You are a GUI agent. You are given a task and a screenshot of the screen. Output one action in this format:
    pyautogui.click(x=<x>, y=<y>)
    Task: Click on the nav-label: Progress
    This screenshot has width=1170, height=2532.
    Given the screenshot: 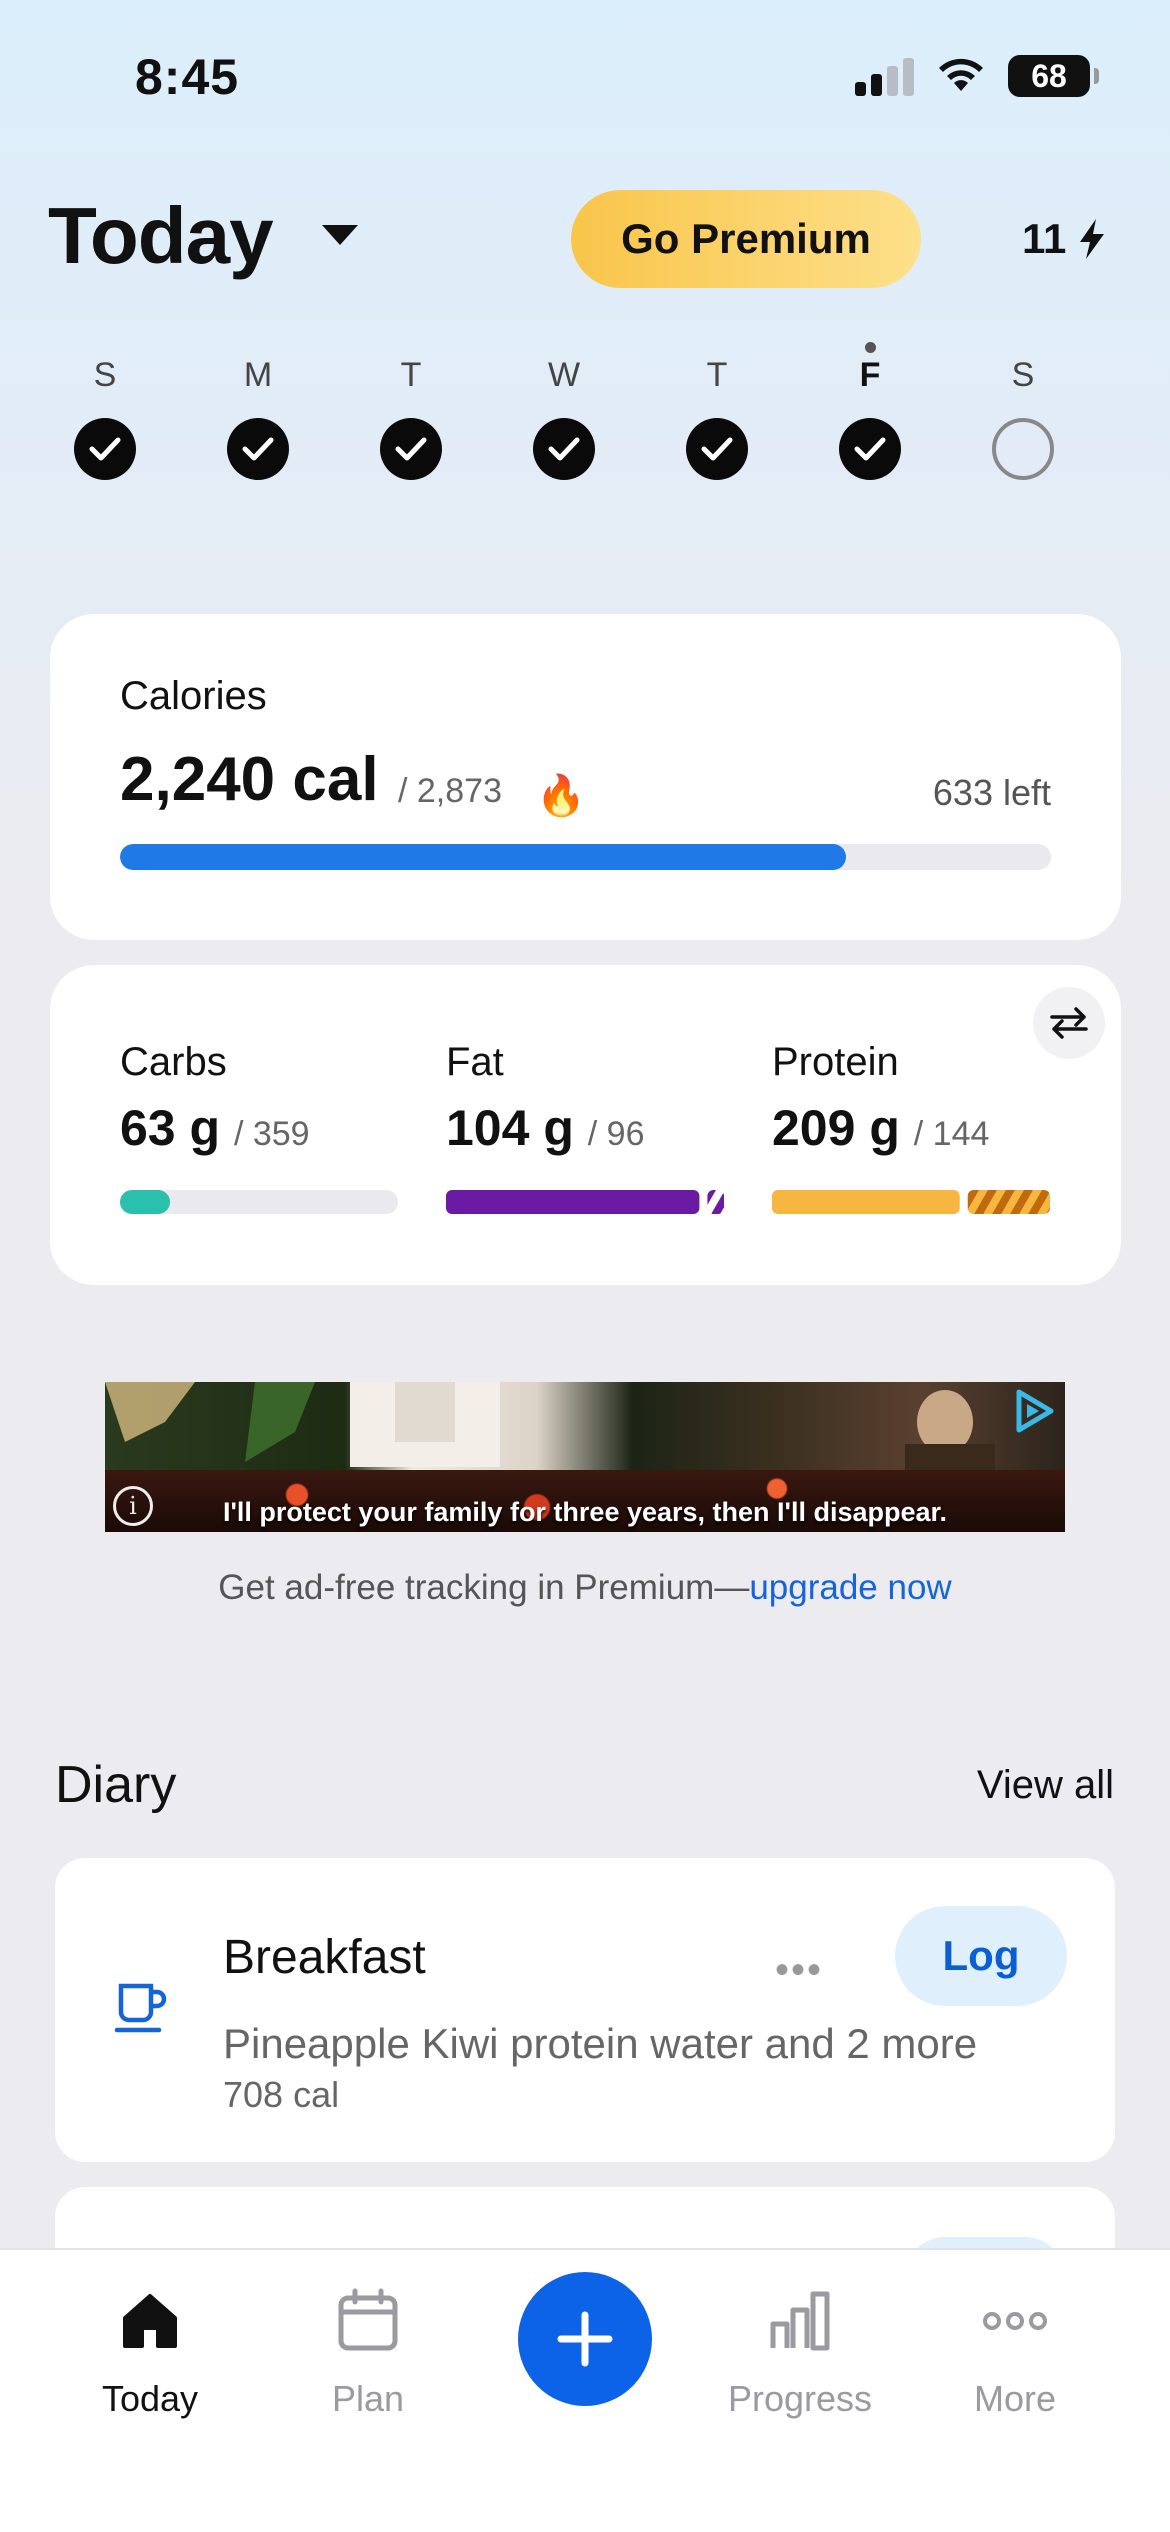 What is the action you would take?
    pyautogui.click(x=800, y=2398)
    